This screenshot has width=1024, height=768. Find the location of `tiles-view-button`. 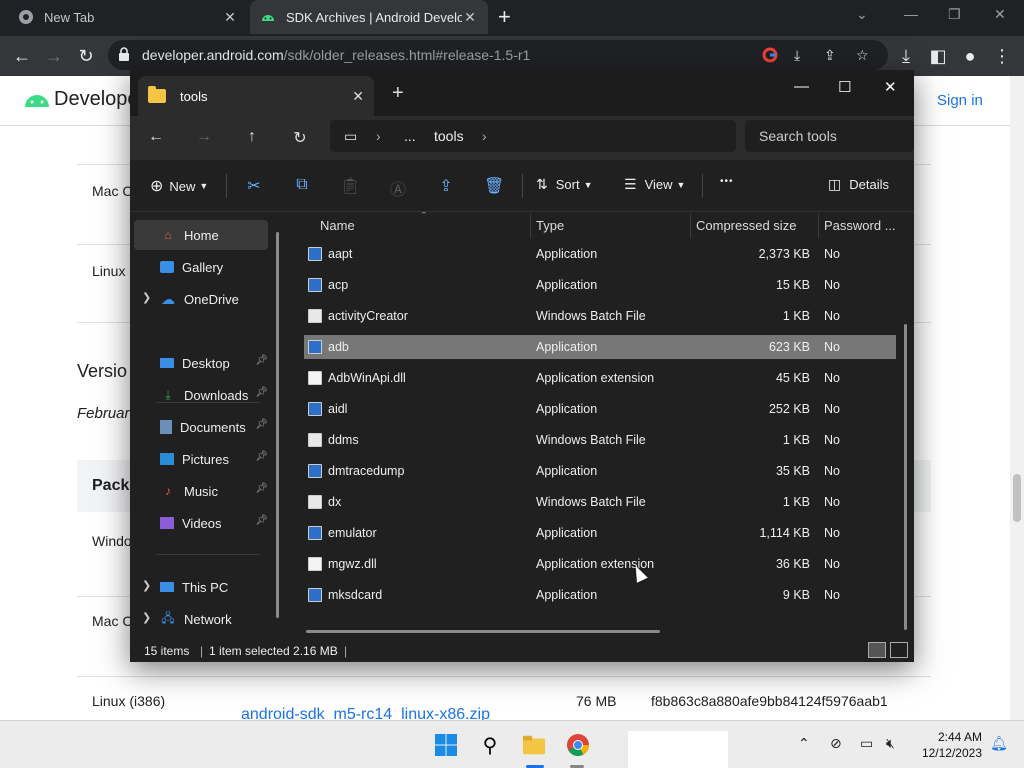

tiles-view-button is located at coordinates (899, 650).